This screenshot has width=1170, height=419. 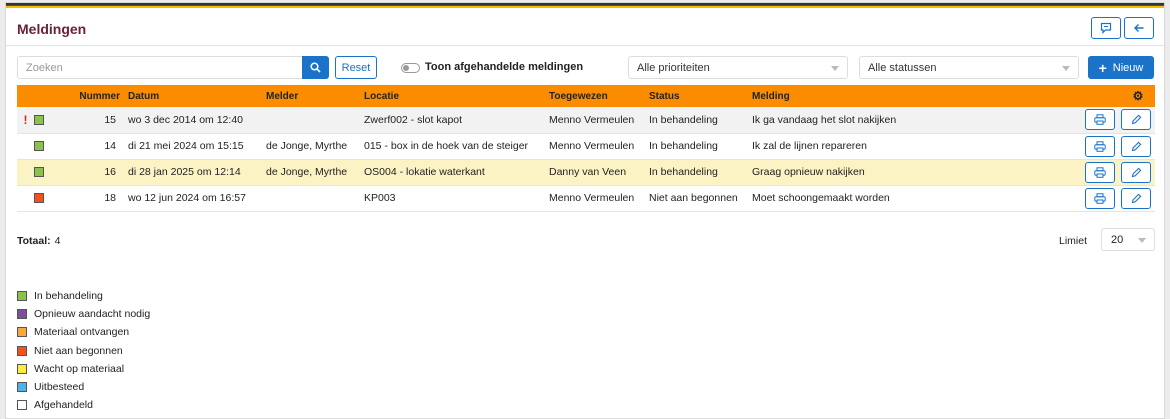 I want to click on col-nummer: Nummer, so click(x=91, y=96).